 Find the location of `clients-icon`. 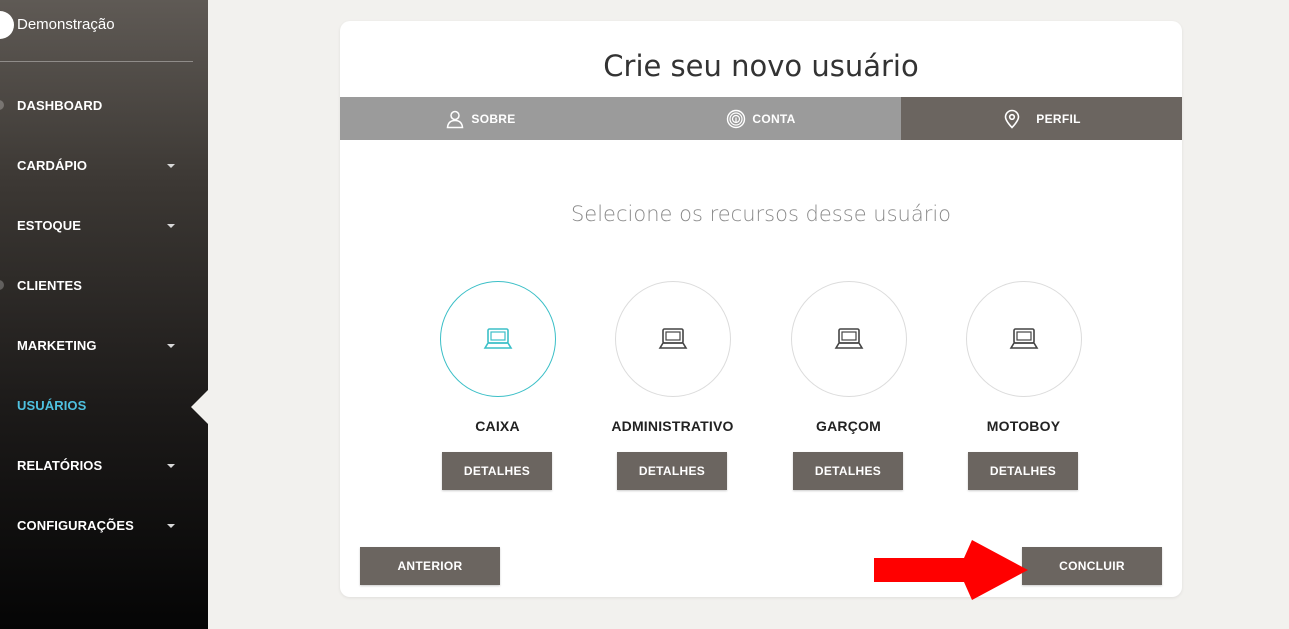

clients-icon is located at coordinates (2, 285).